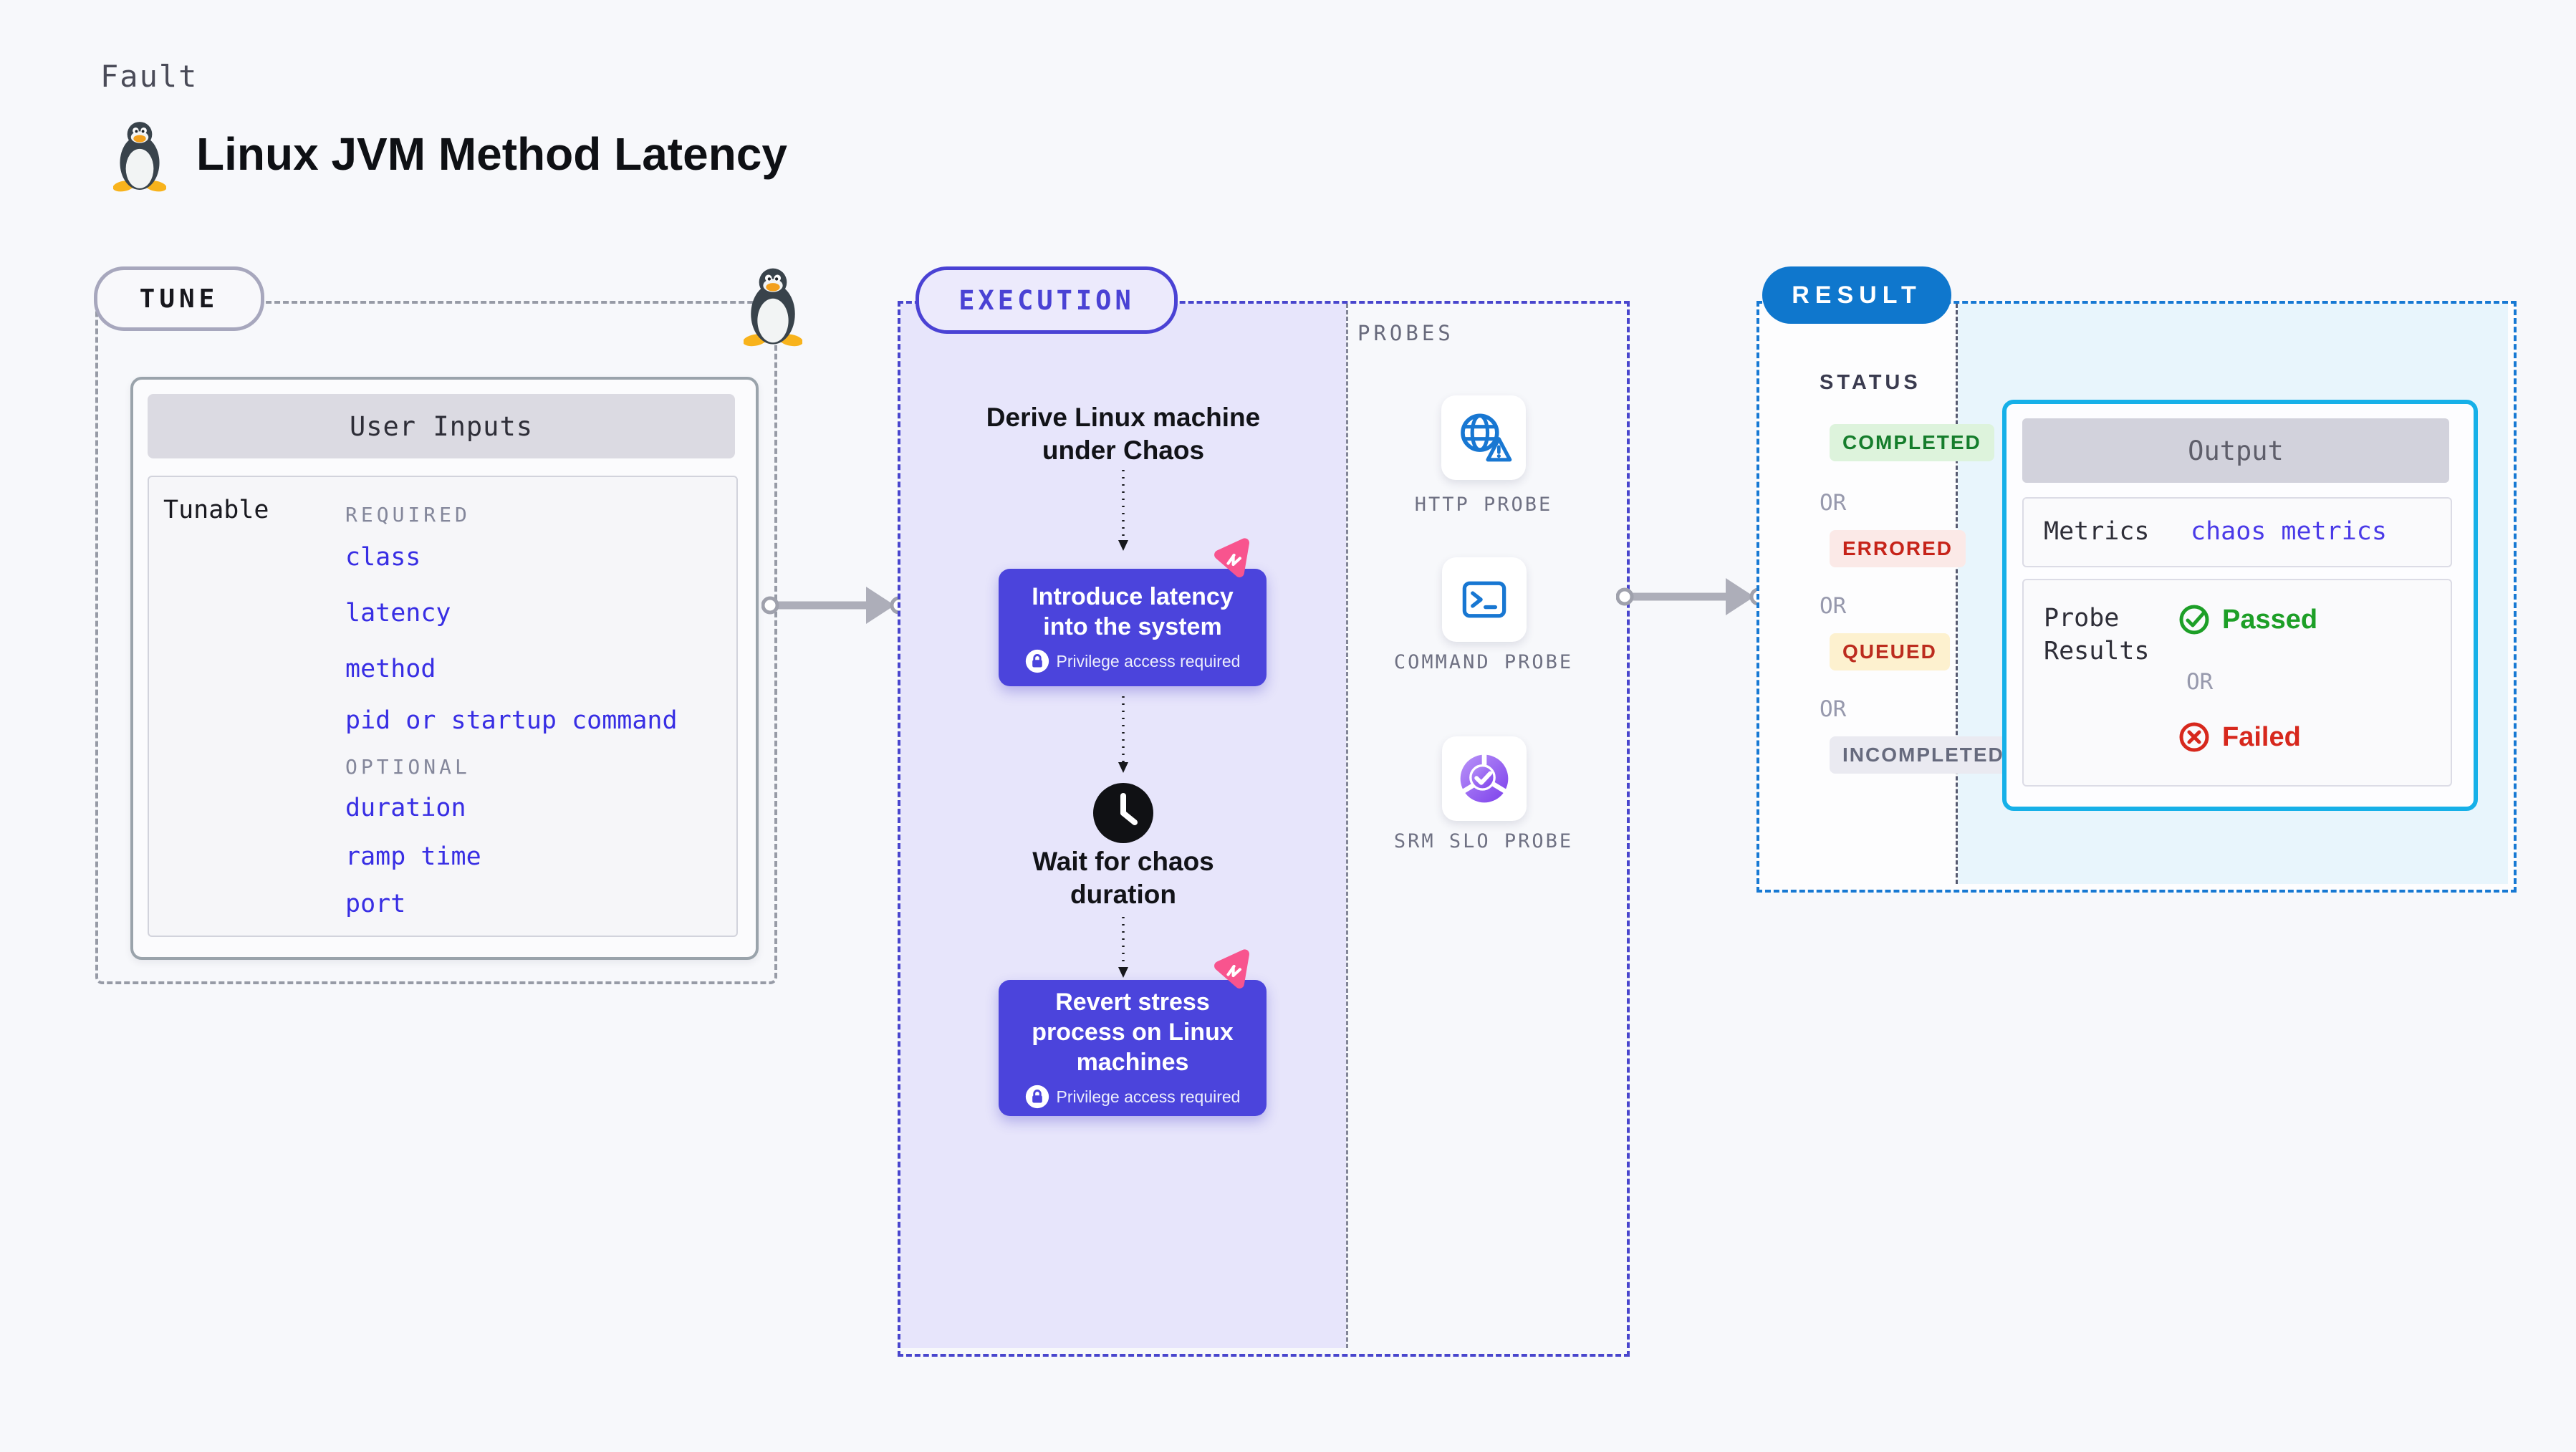 The image size is (2576, 1452). I want to click on tunable-row-label: Tunable, so click(216, 510).